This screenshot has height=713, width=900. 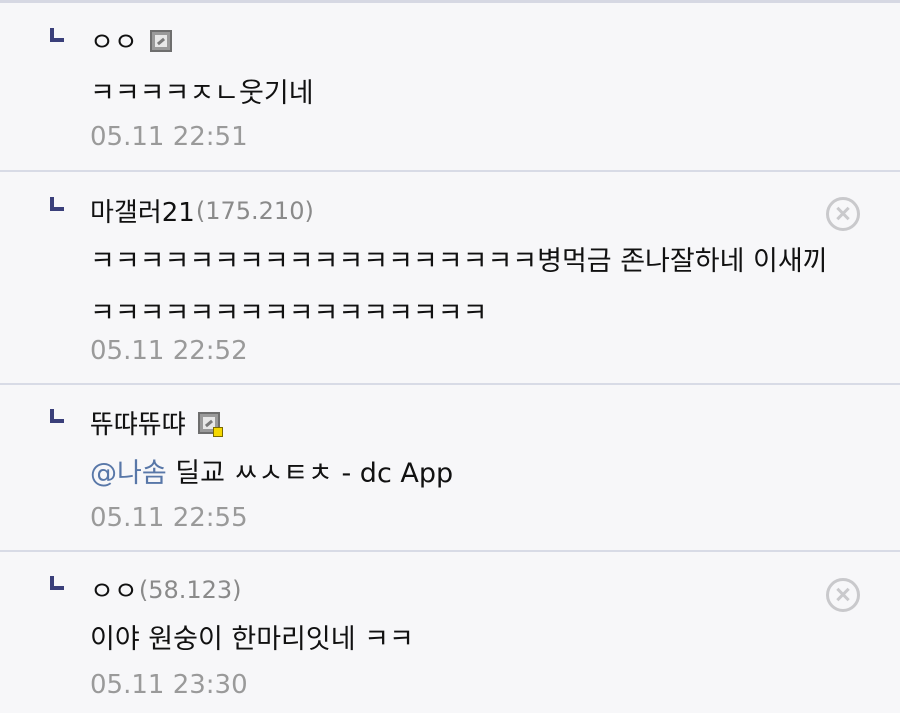 What do you see at coordinates (169, 137) in the screenshot?
I see `comment-date: 05.11 22:51` at bounding box center [169, 137].